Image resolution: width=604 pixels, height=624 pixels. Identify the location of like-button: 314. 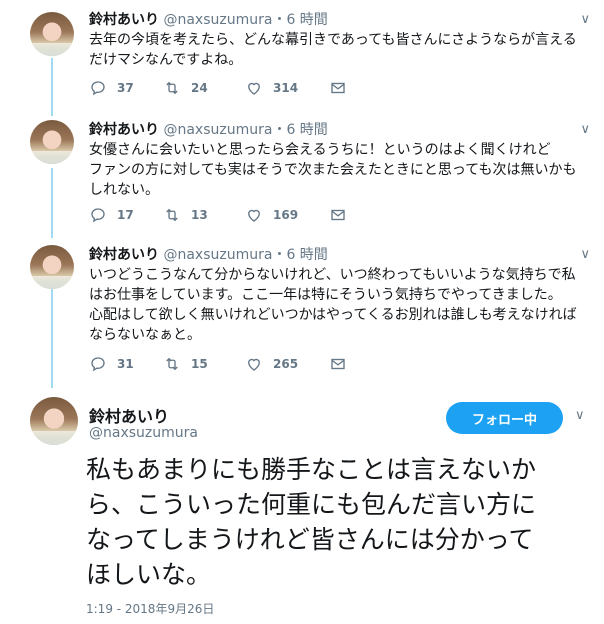
(271, 88).